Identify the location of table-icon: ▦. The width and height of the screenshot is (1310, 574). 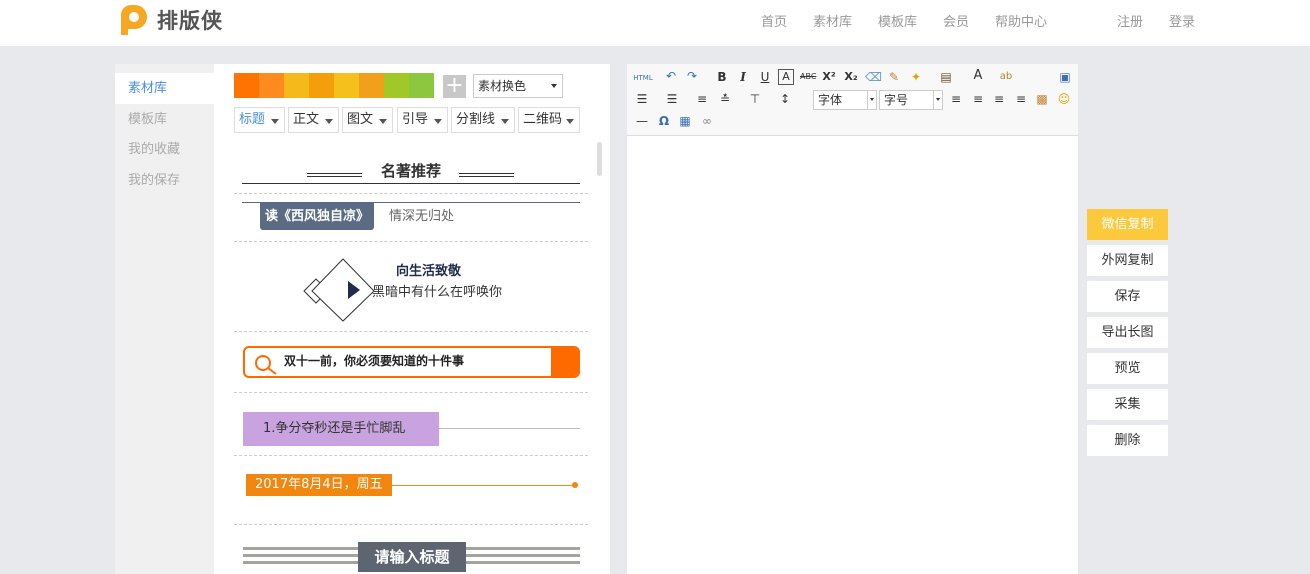
(685, 121).